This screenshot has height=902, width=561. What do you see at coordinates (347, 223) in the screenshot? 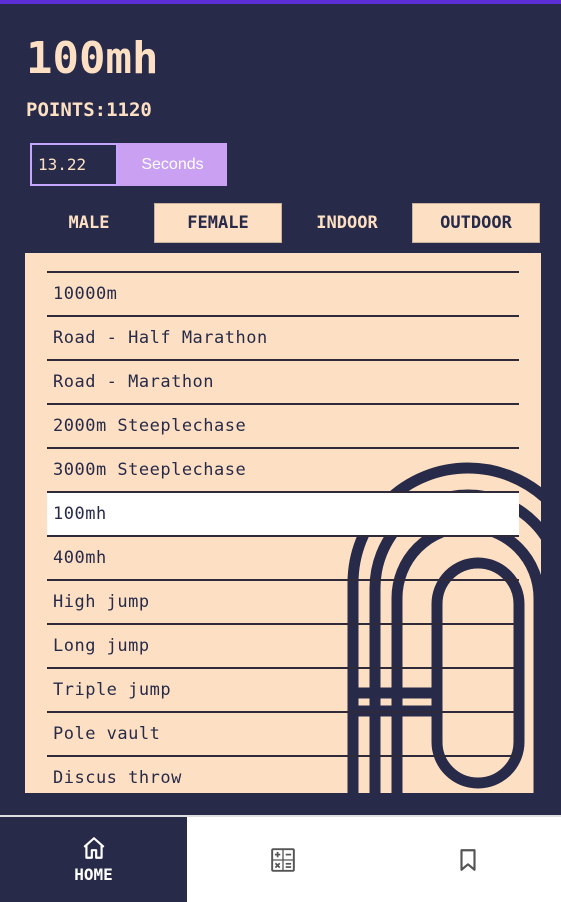
I see `indoor-toggle: INDOOR` at bounding box center [347, 223].